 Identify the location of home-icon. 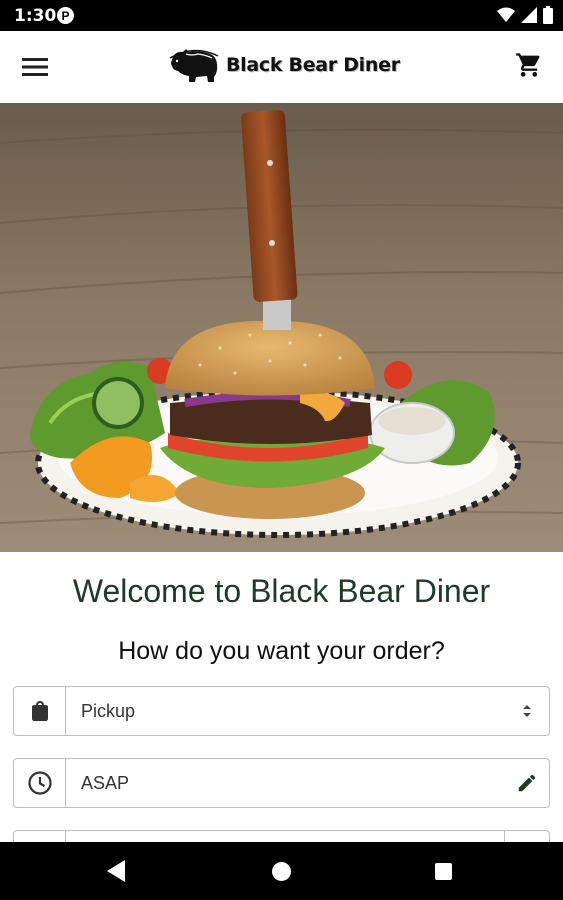
(281, 871).